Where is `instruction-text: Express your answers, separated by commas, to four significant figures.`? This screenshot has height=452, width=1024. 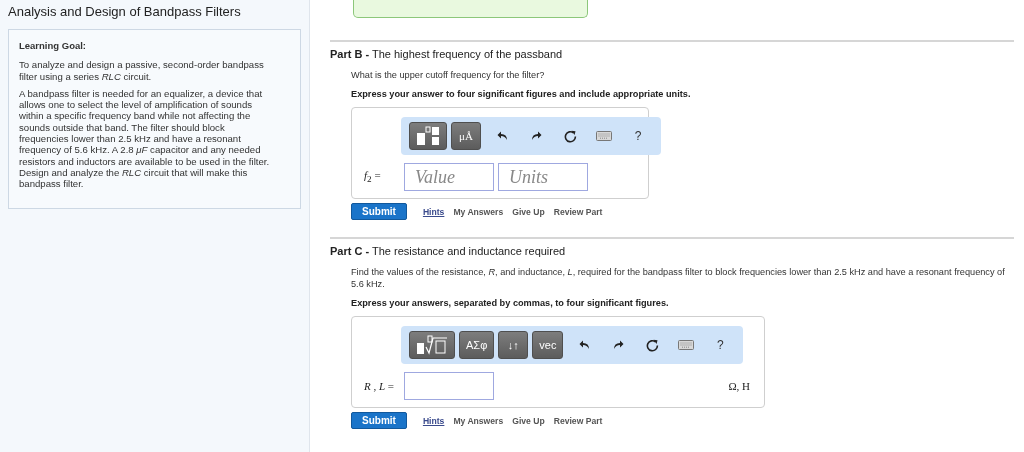
instruction-text: Express your answers, separated by commas, to four significant figures. is located at coordinates (510, 303).